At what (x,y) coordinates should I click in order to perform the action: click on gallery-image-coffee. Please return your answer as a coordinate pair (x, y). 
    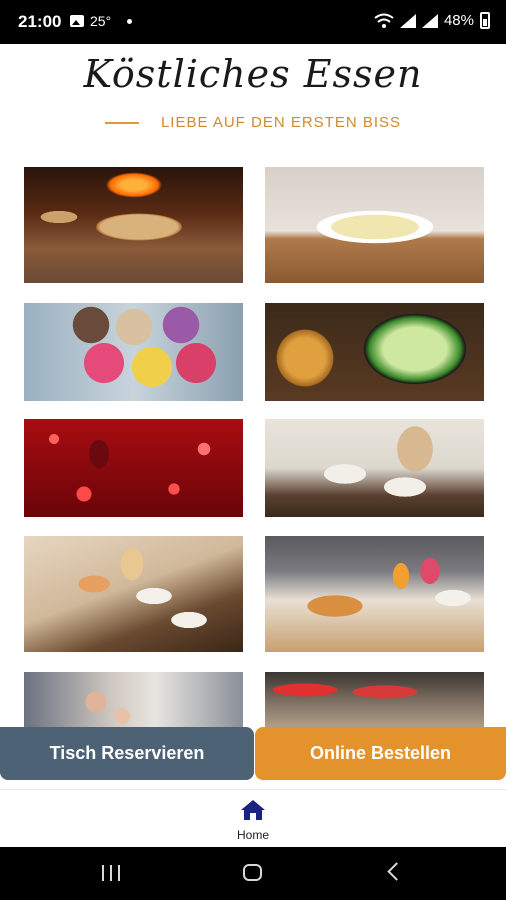
    Looking at the image, I should click on (374, 468).